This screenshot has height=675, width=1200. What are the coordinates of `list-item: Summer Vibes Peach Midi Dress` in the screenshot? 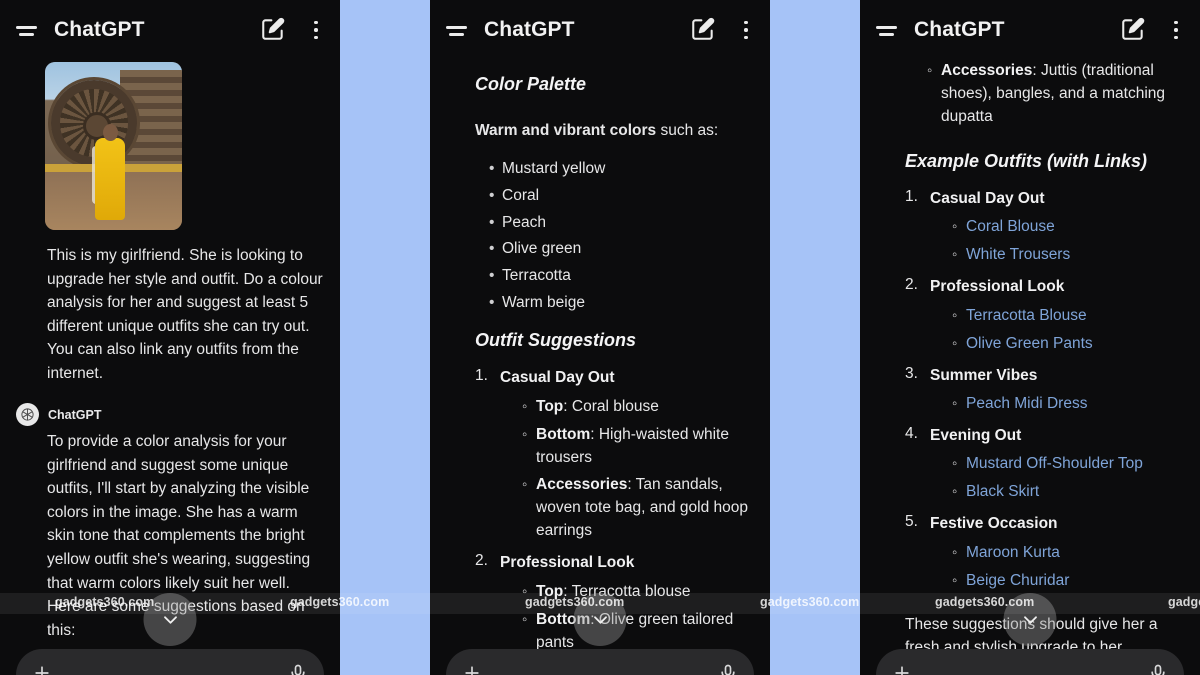 It's located at (1045, 390).